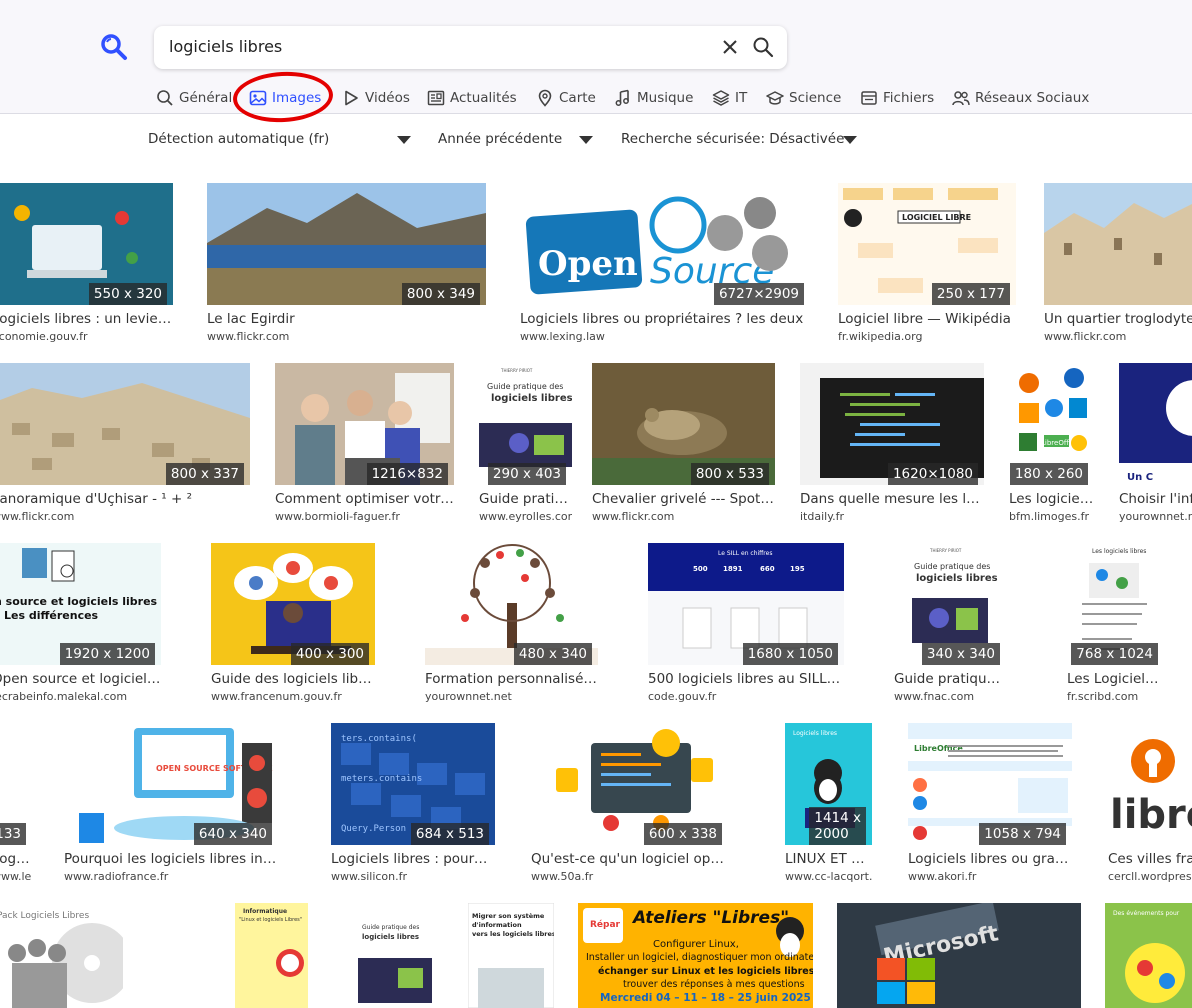  Describe the element at coordinates (803, 98) in the screenshot. I see `tab-science: Science` at that location.